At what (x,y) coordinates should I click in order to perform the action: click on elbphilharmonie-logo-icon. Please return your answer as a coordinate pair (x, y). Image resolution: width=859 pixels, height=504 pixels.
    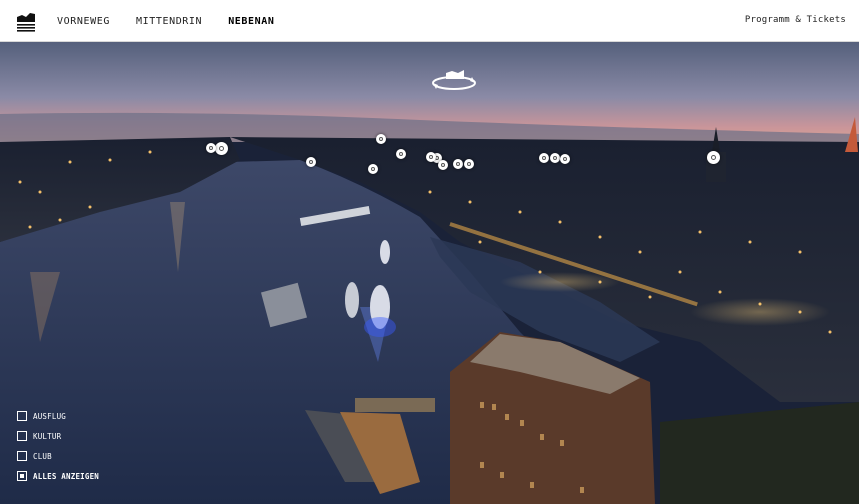
    Looking at the image, I should click on (26, 21).